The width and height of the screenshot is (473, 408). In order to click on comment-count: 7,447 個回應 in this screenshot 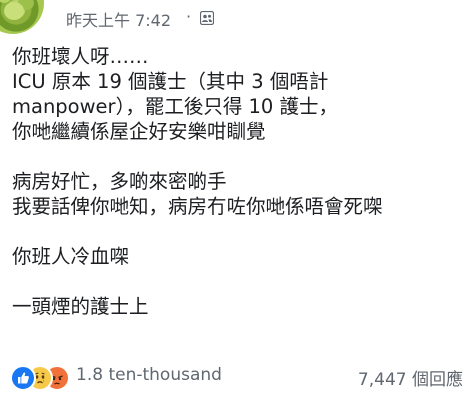, I will do `click(410, 377)`.